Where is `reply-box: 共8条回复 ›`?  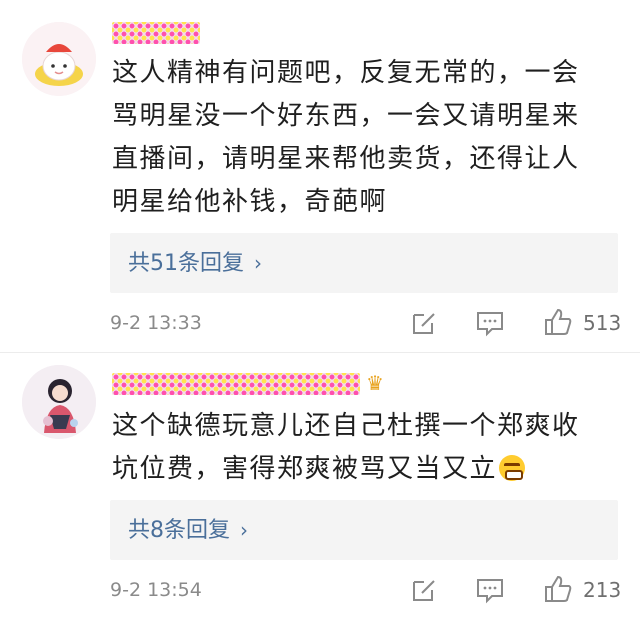
reply-box: 共8条回复 › is located at coordinates (364, 530).